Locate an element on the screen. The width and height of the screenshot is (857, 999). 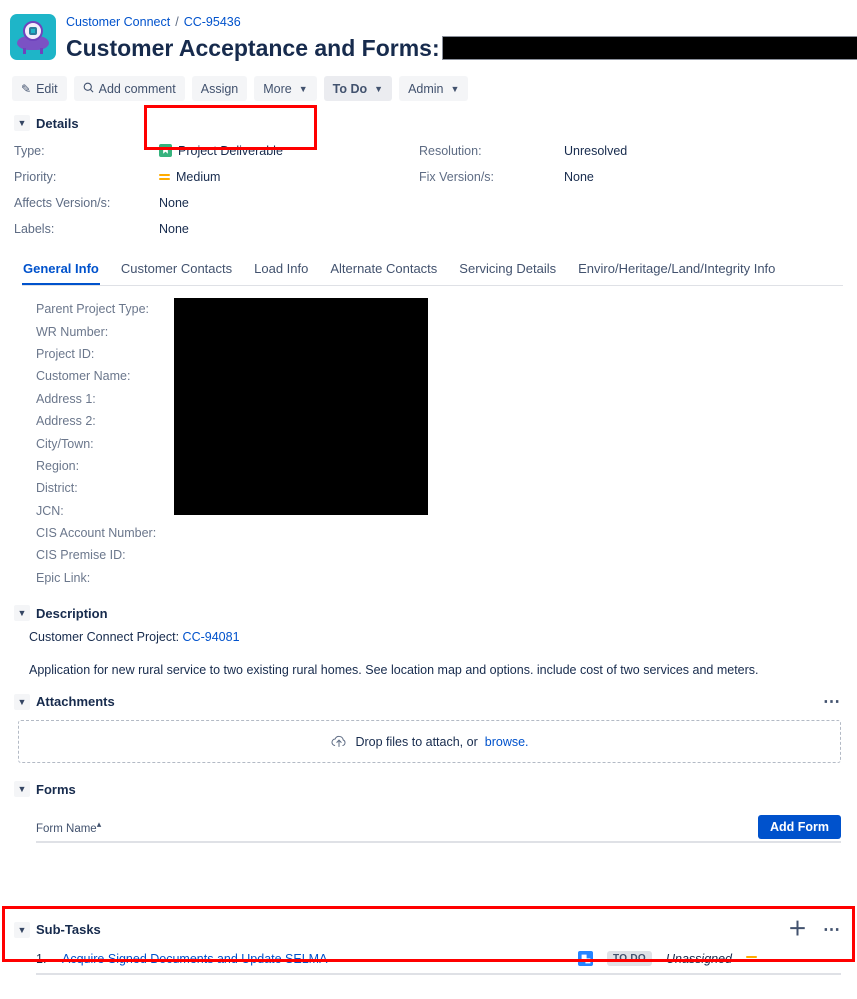
detail-row-type: Type: Project Deliverable is located at coordinates (216, 150).